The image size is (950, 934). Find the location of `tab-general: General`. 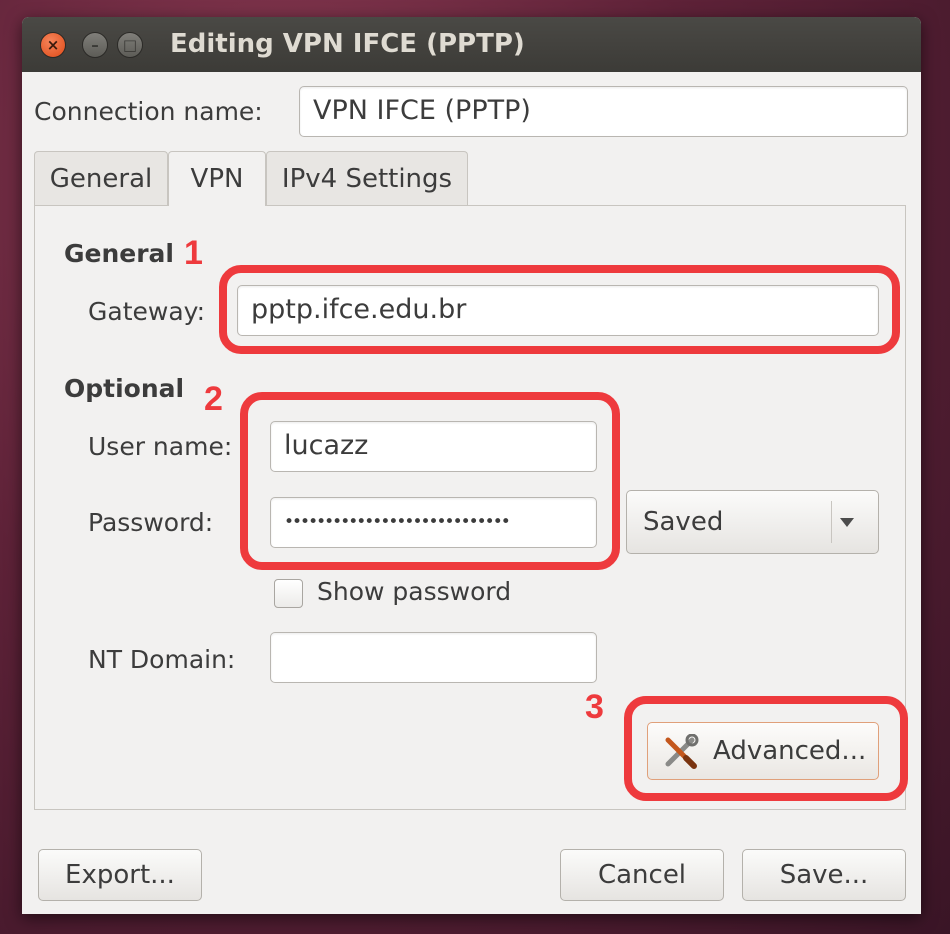

tab-general: General is located at coordinates (101, 178).